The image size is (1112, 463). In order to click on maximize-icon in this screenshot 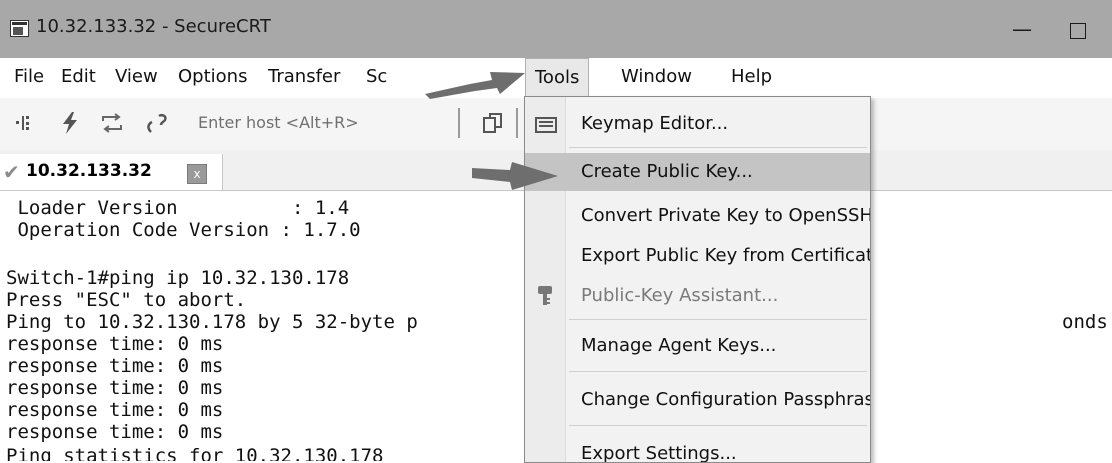, I will do `click(1078, 30)`.